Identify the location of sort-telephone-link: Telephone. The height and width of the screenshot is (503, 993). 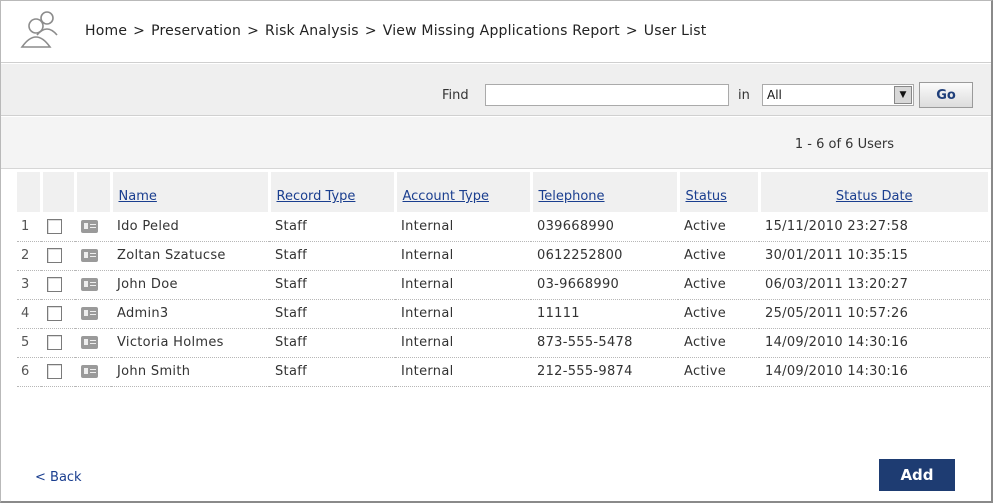
(572, 196).